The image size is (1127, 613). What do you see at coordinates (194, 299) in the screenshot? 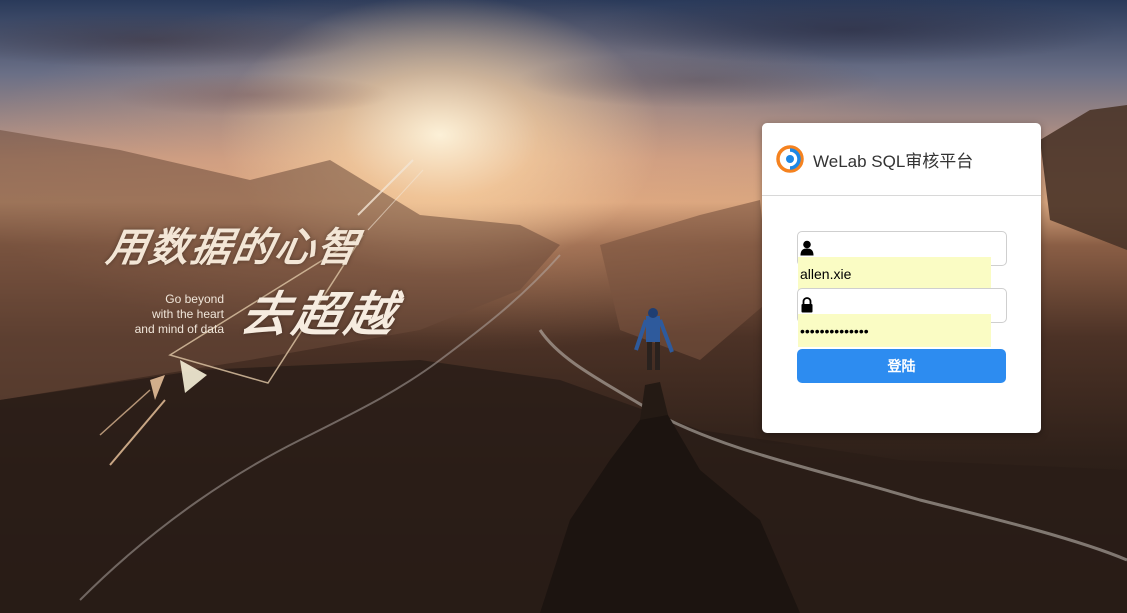
I see `english-slogan-line: Go beyond` at bounding box center [194, 299].